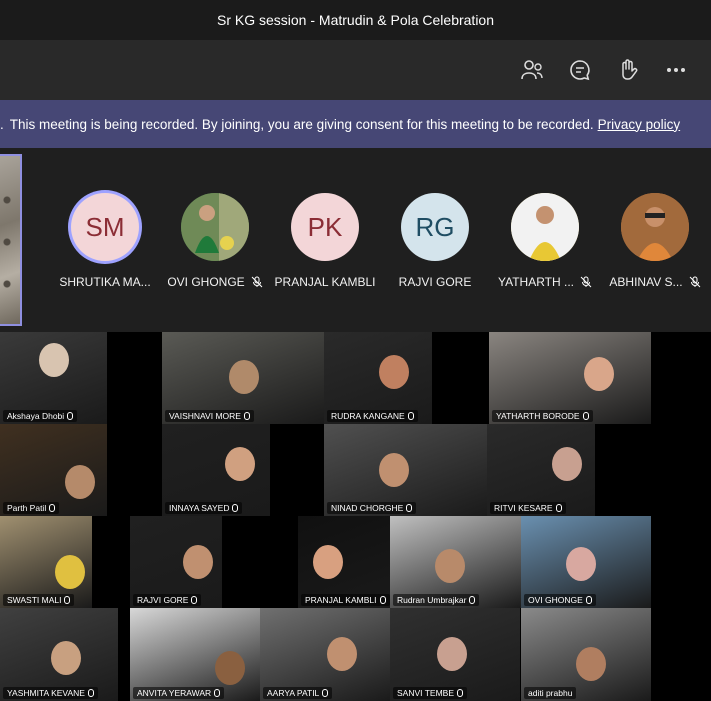  I want to click on video-tile: INNAYA SAYED, so click(216, 470).